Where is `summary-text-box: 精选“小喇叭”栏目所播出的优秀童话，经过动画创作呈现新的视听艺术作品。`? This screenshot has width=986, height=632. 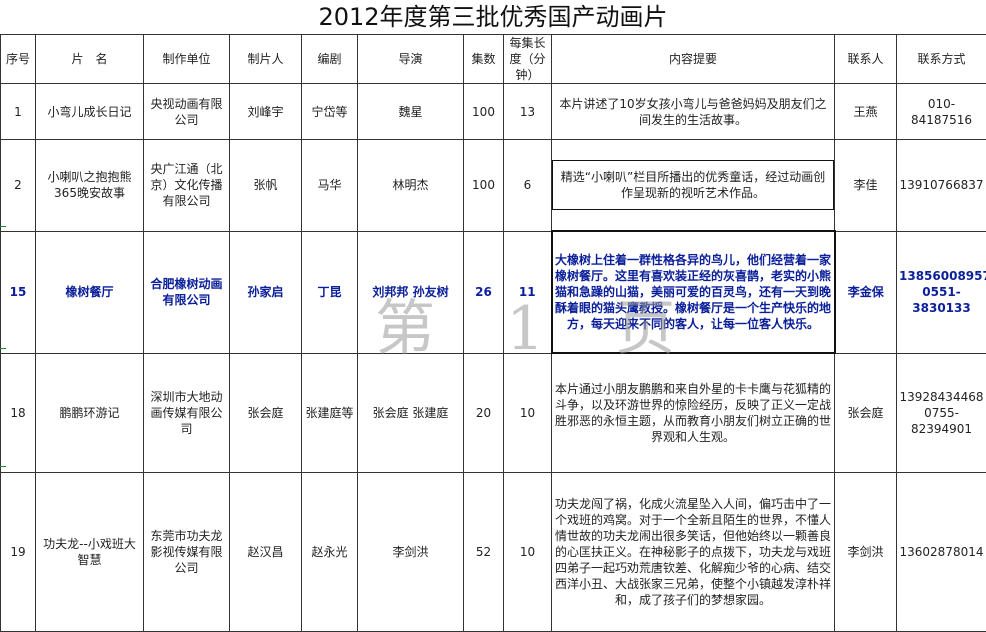 summary-text-box: 精选“小喇叭”栏目所播出的优秀童话，经过动画创作呈现新的视听艺术作品。 is located at coordinates (693, 185).